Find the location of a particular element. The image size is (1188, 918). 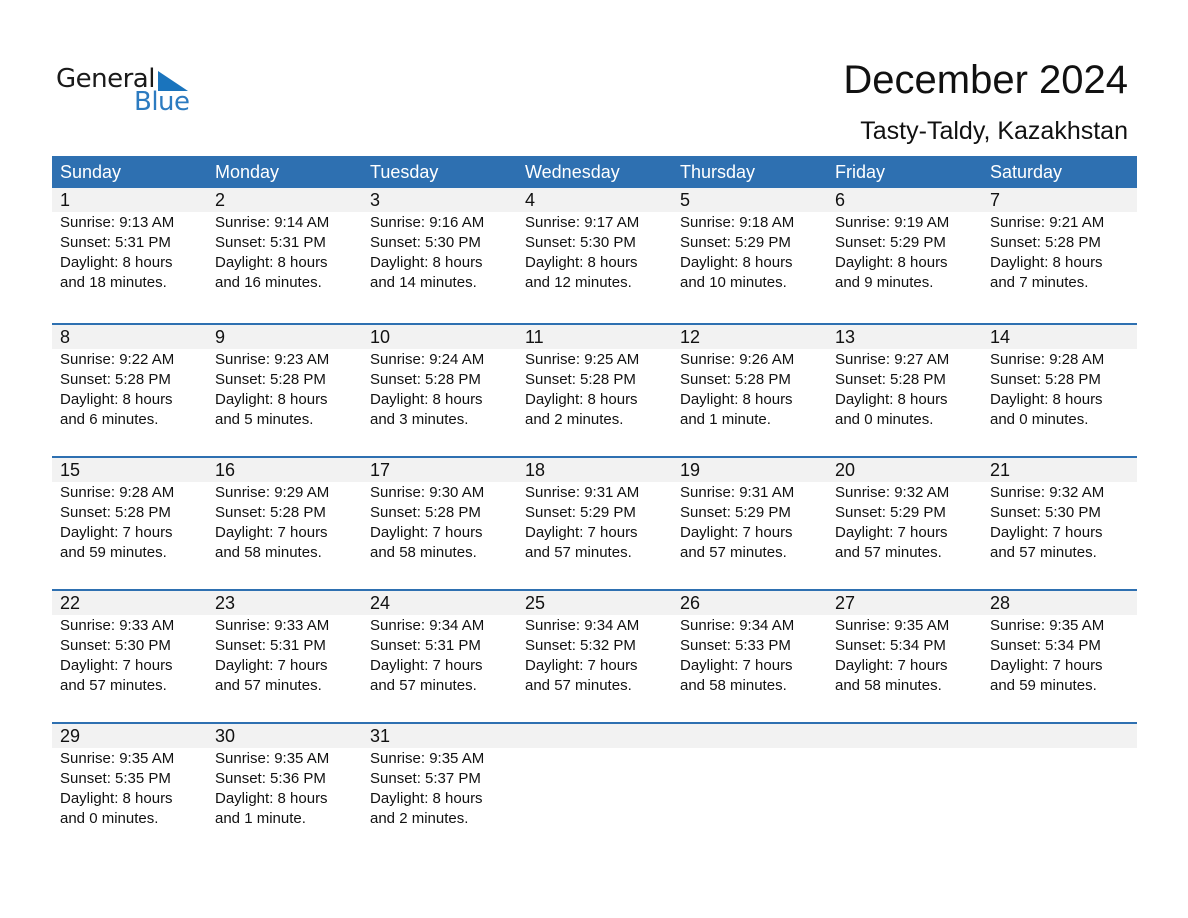

daylight-text: and 12 minutes. is located at coordinates (578, 282).